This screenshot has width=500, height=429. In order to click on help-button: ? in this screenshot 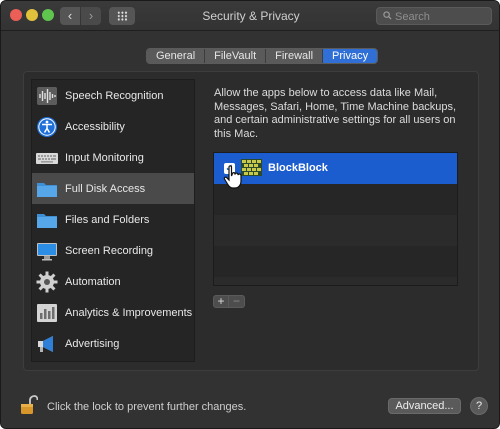, I will do `click(479, 406)`.